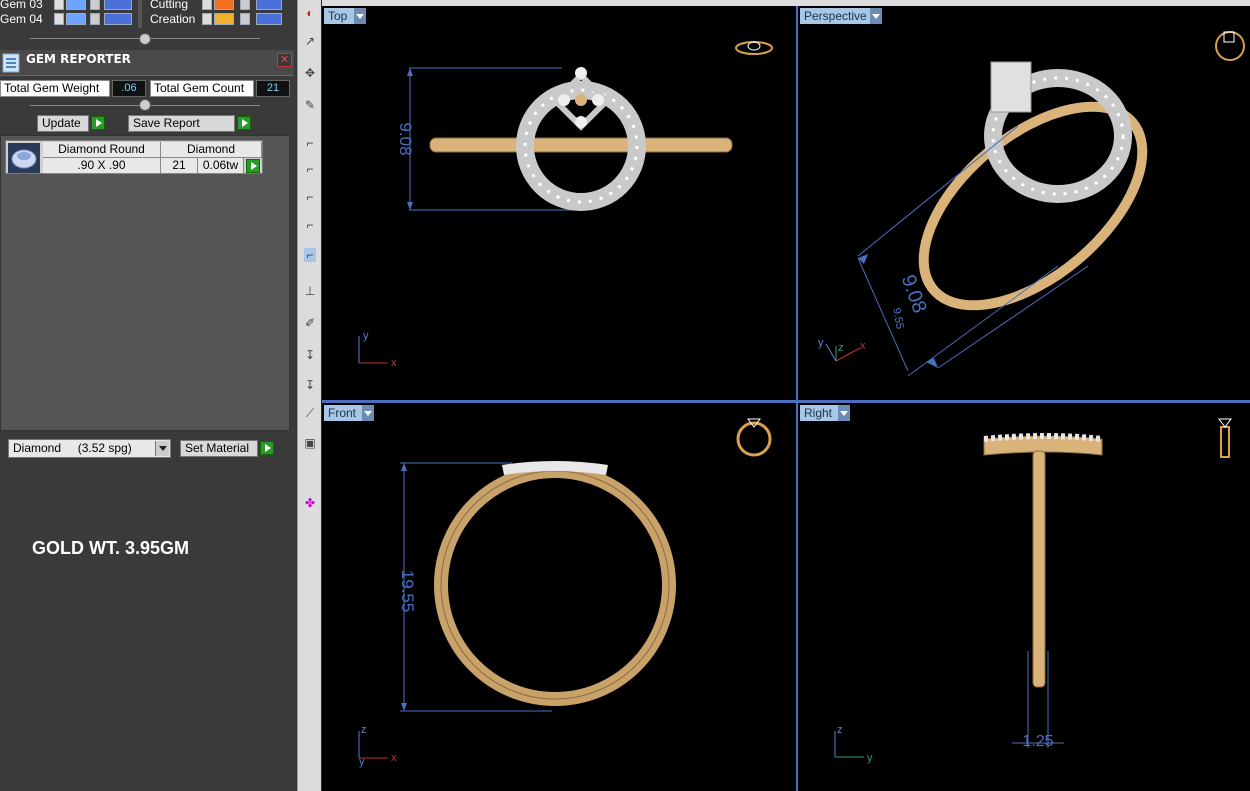  Describe the element at coordinates (179, 166) in the screenshot. I see `gem-count: 21` at that location.